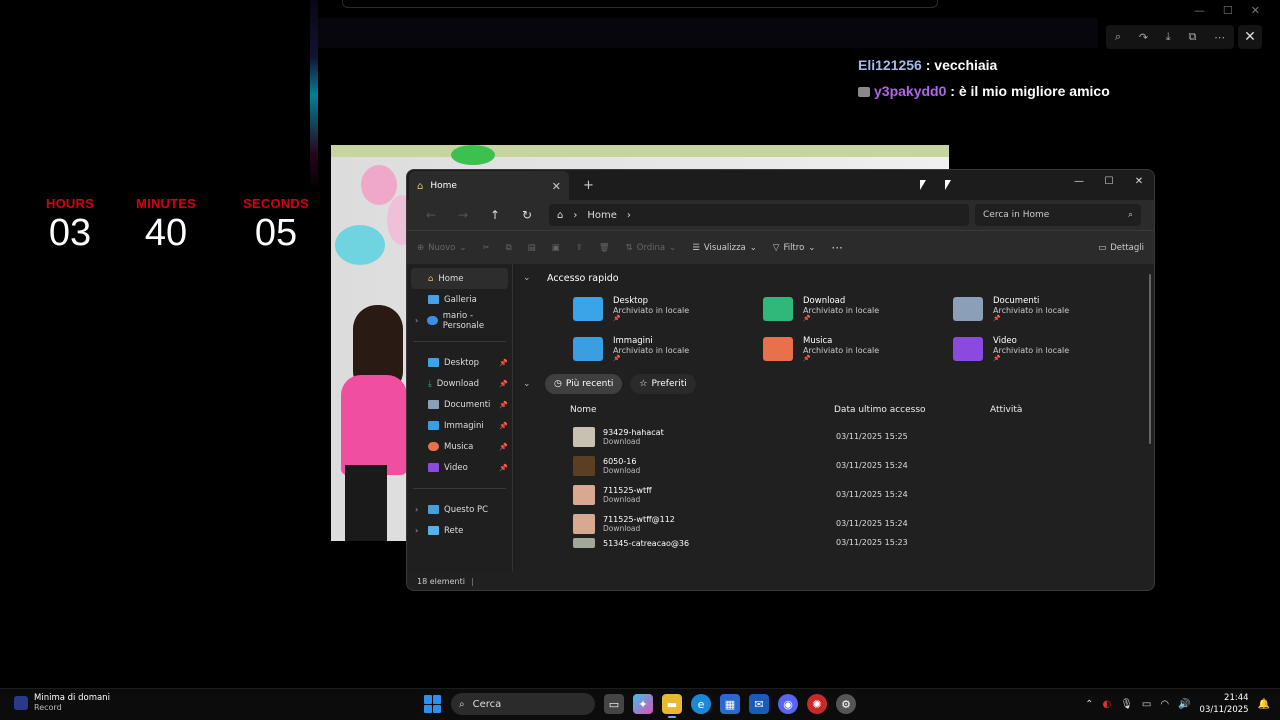  What do you see at coordinates (817, 704) in the screenshot?
I see `app-icon: ✺` at bounding box center [817, 704].